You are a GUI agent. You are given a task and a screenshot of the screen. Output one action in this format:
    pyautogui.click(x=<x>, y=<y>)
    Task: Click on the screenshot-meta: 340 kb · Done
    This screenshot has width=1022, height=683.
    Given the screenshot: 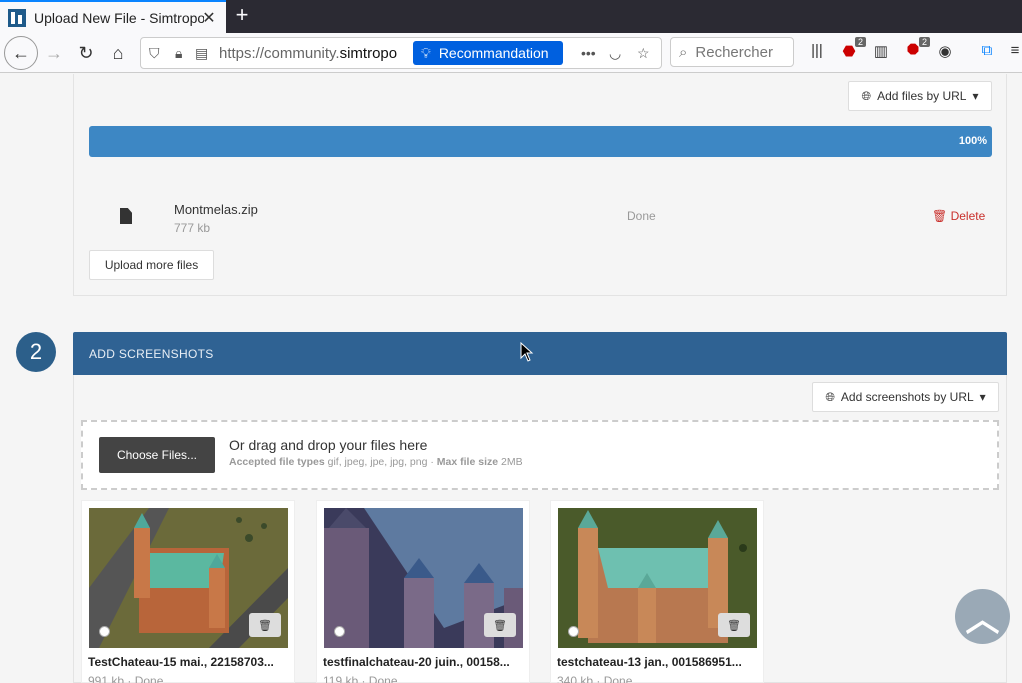 What is the action you would take?
    pyautogui.click(x=595, y=678)
    